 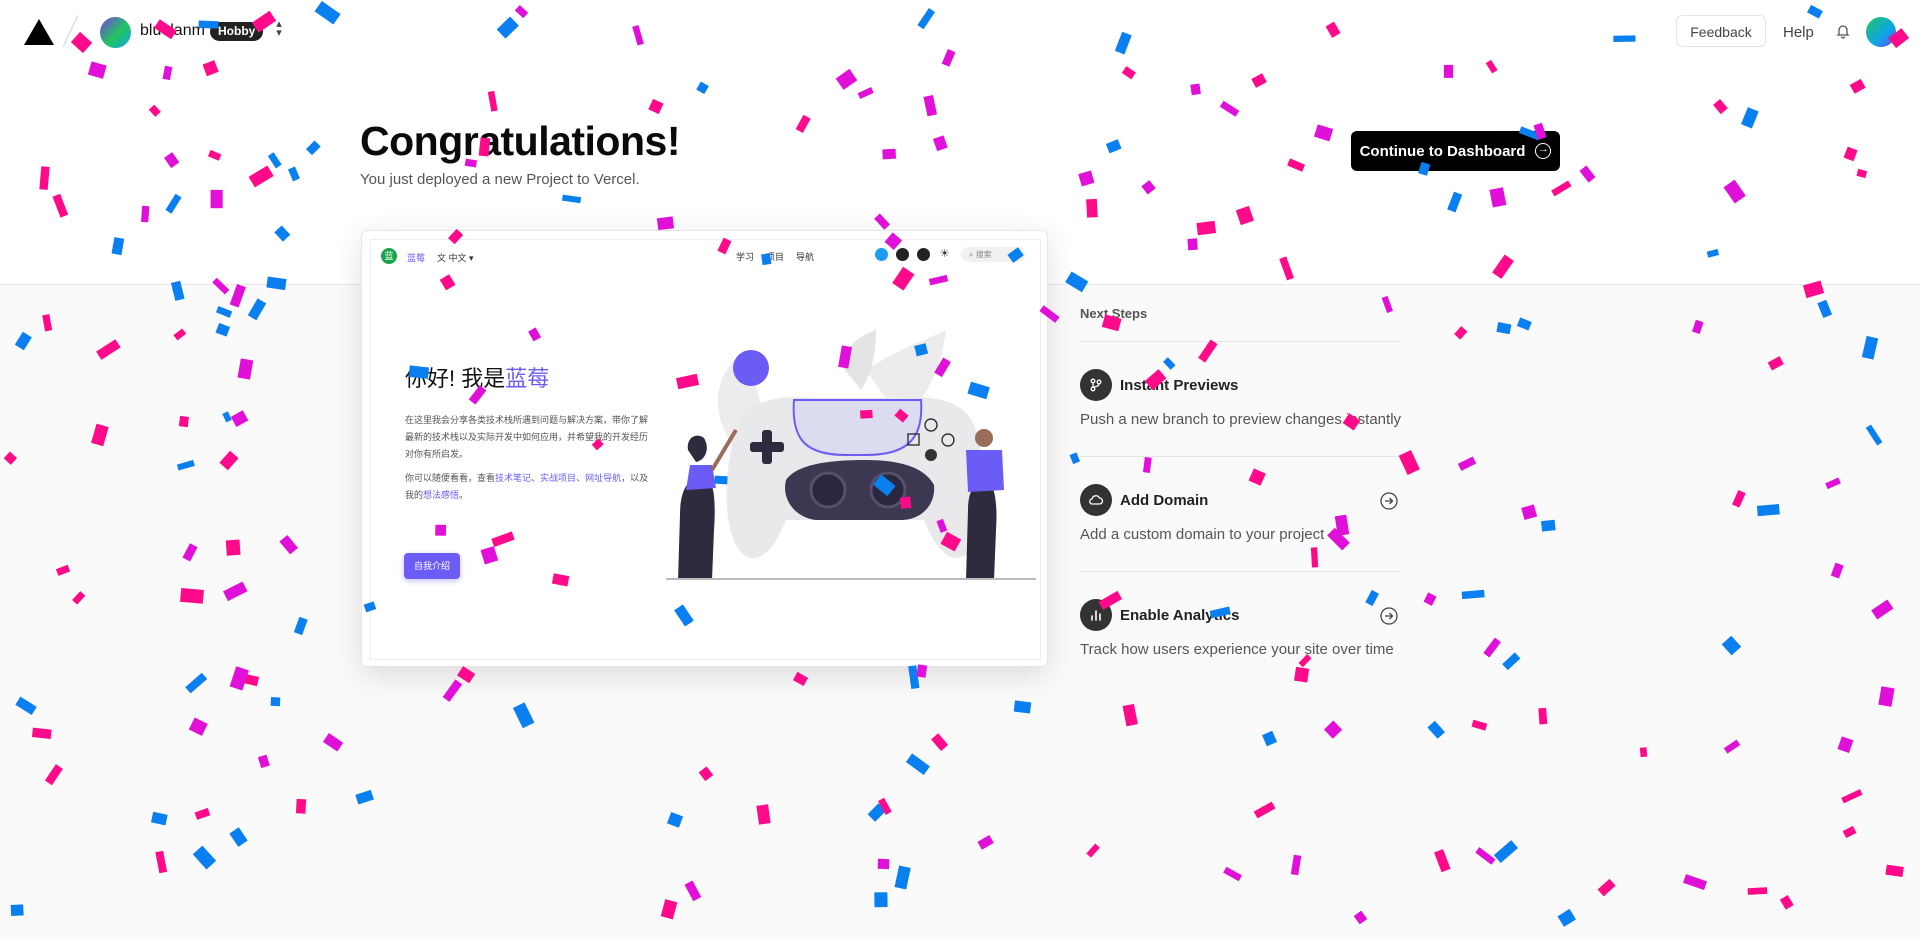 What do you see at coordinates (1179, 385) in the screenshot?
I see `step-title: Instant Previews` at bounding box center [1179, 385].